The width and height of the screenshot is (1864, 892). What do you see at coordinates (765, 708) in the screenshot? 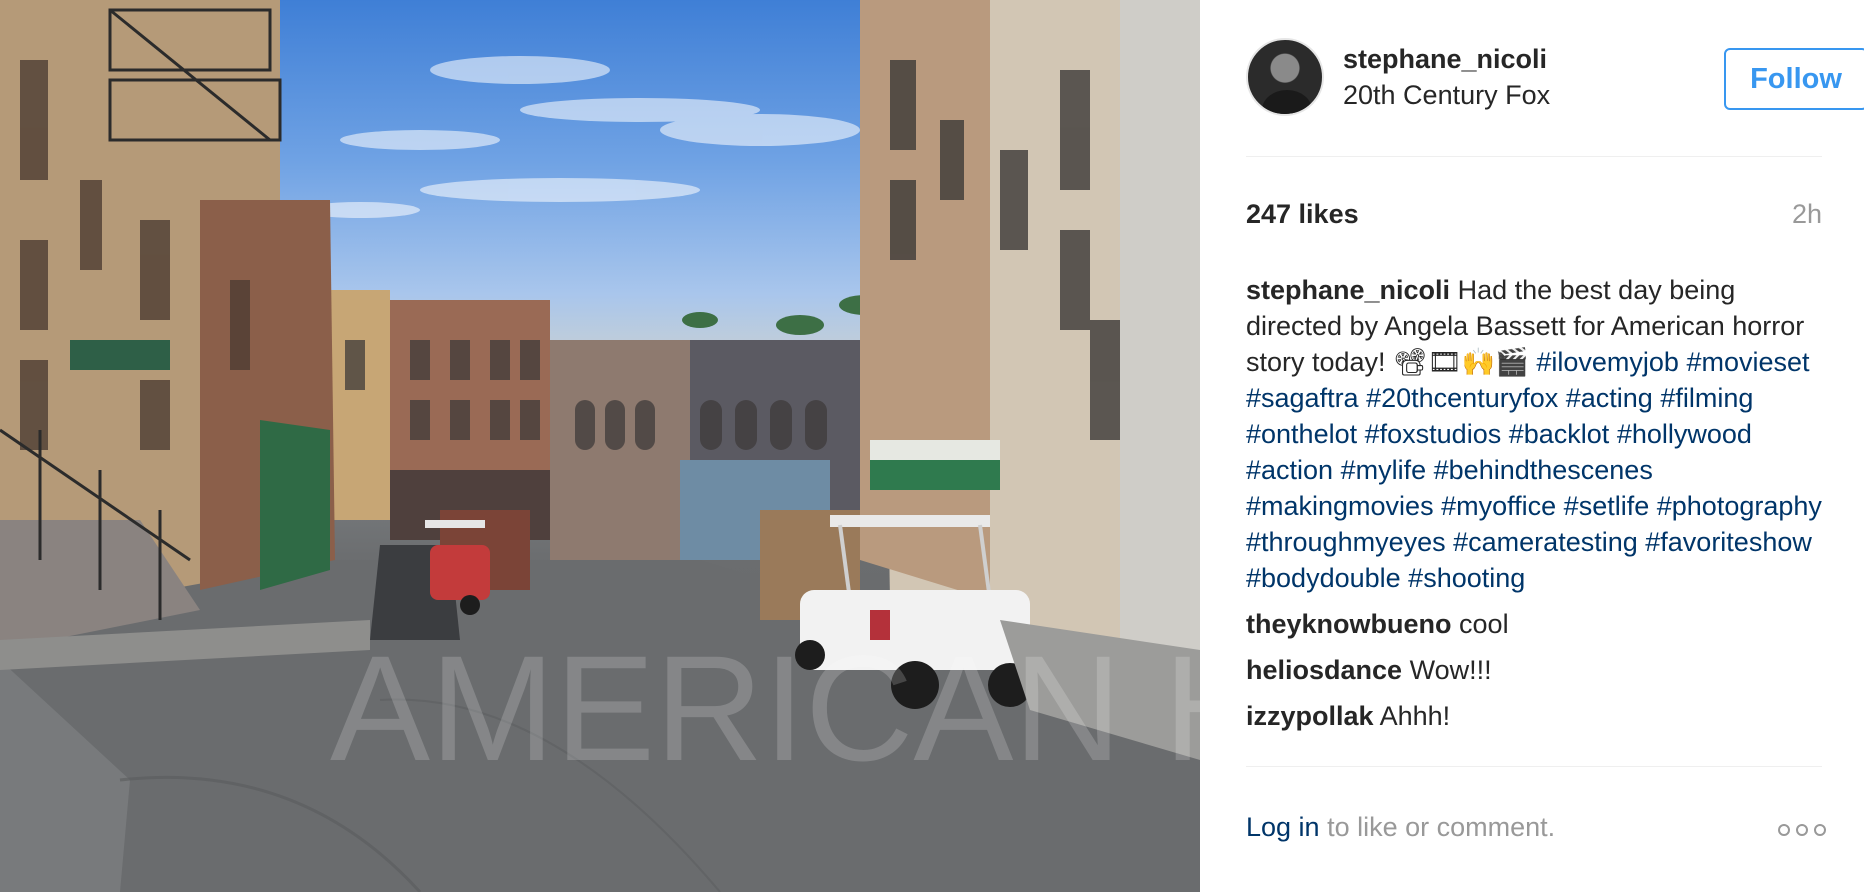
I see `watermark-text: AMERICAN HORROR STORY BRAS` at bounding box center [765, 708].